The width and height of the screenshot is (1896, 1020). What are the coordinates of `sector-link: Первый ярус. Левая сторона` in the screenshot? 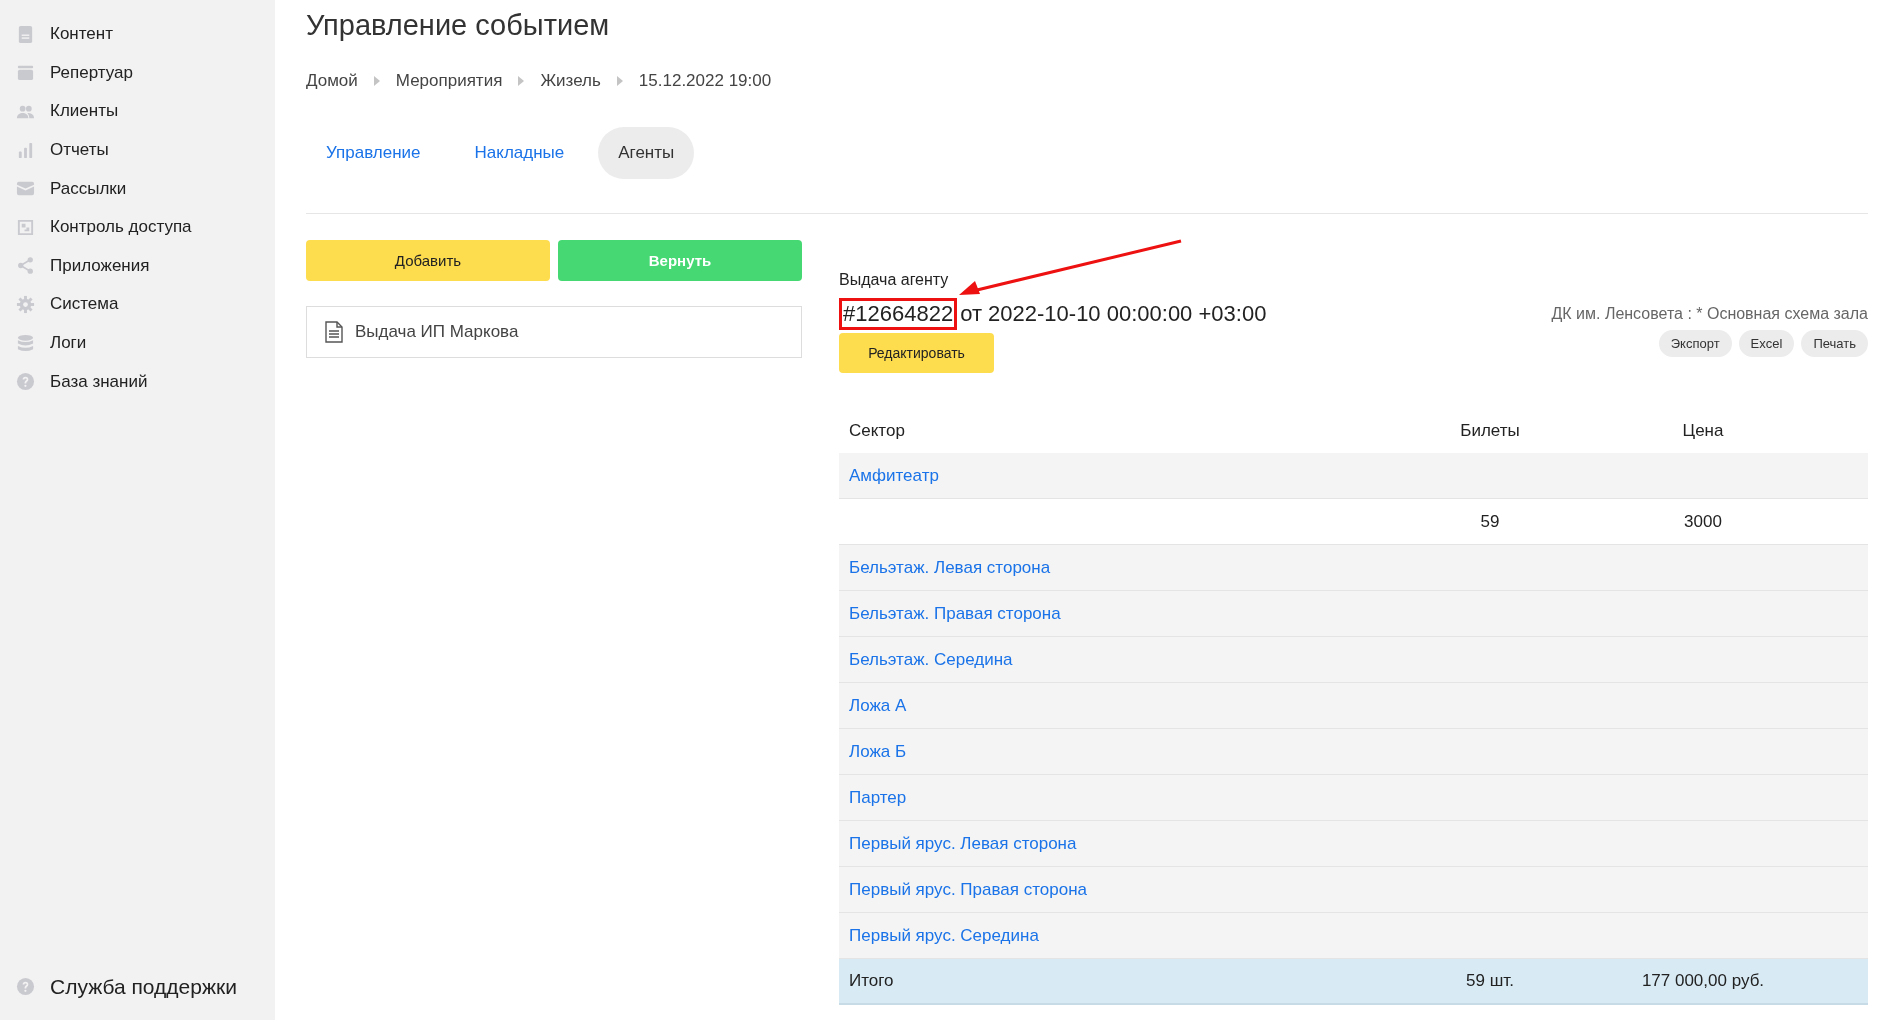 It's located at (963, 843).